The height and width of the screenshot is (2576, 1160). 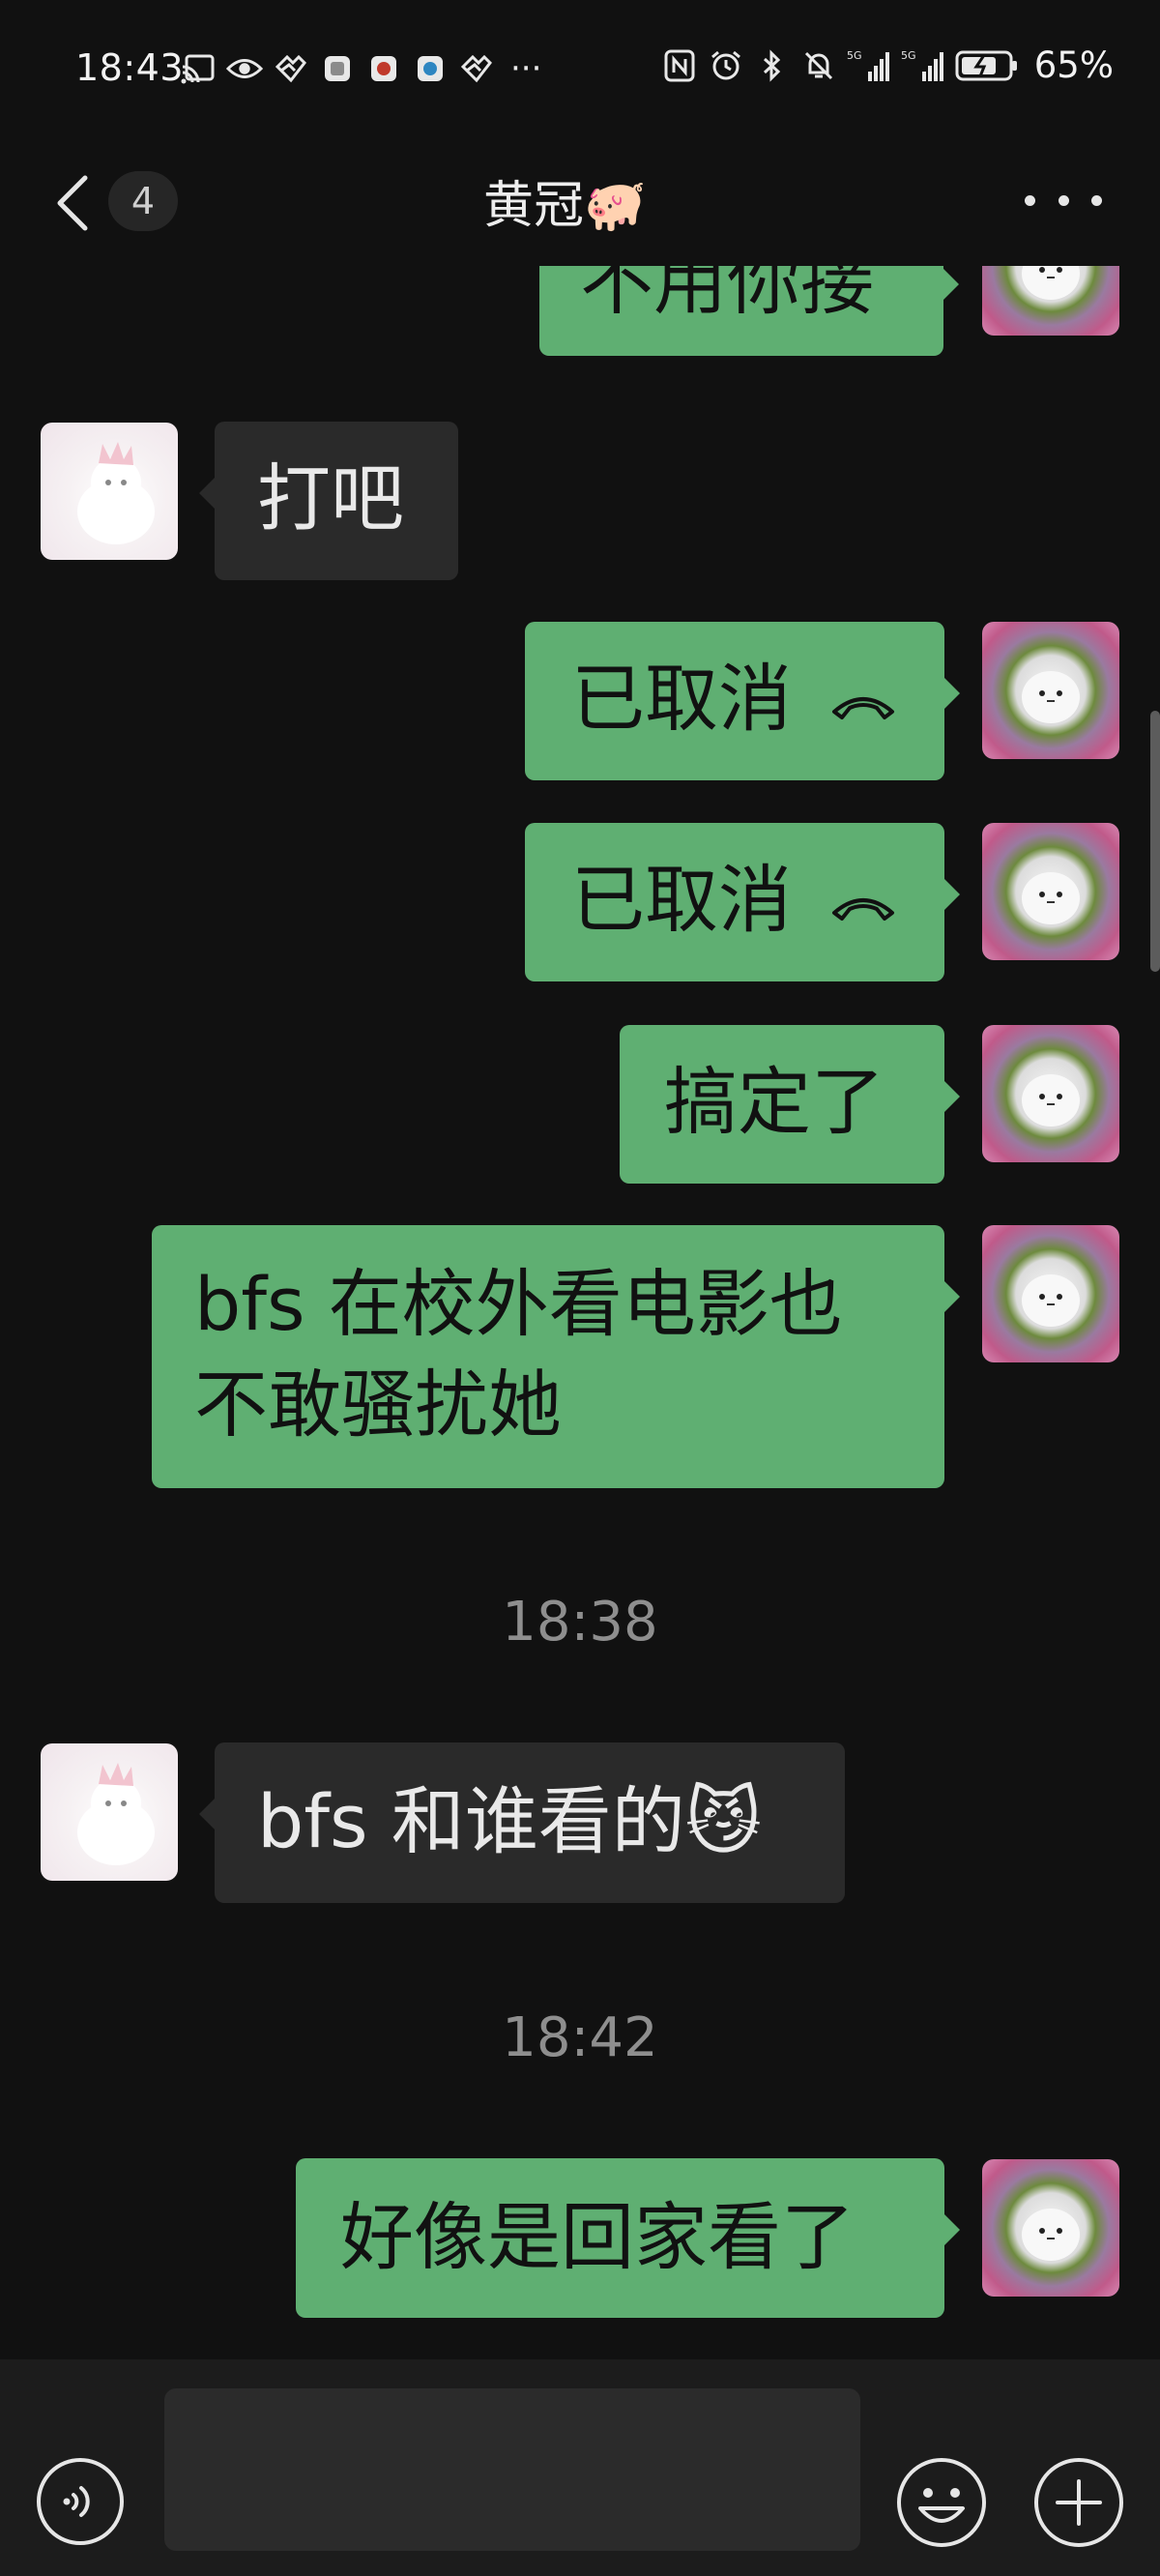 I want to click on more-functions-button, so click(x=1079, y=2502).